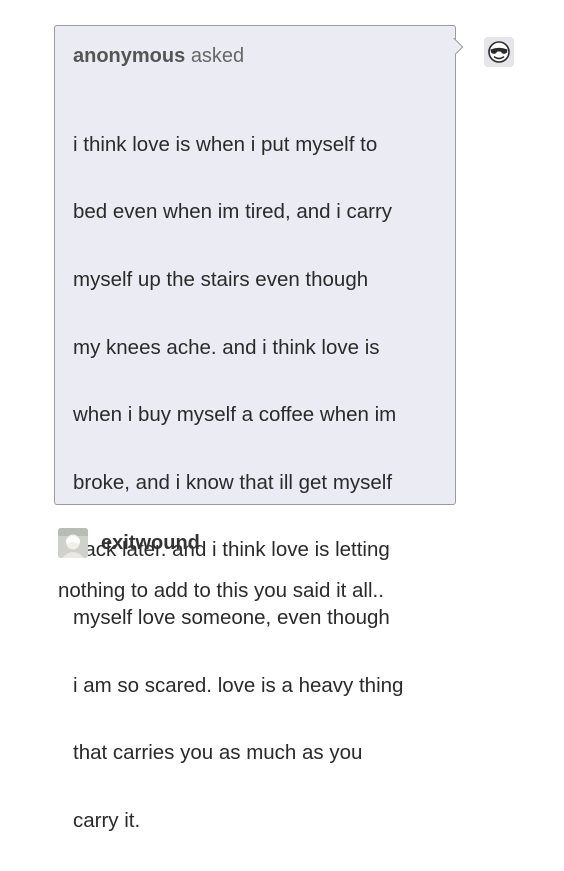  What do you see at coordinates (129, 56) in the screenshot?
I see `asker-name: anonymous` at bounding box center [129, 56].